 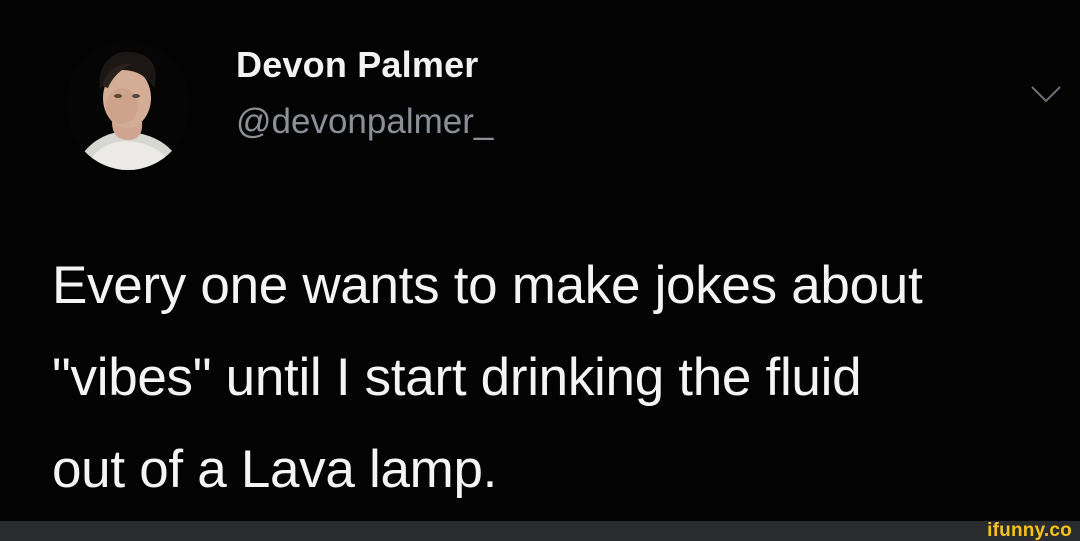 I want to click on user-handle: @devonpalmer_, so click(x=364, y=122).